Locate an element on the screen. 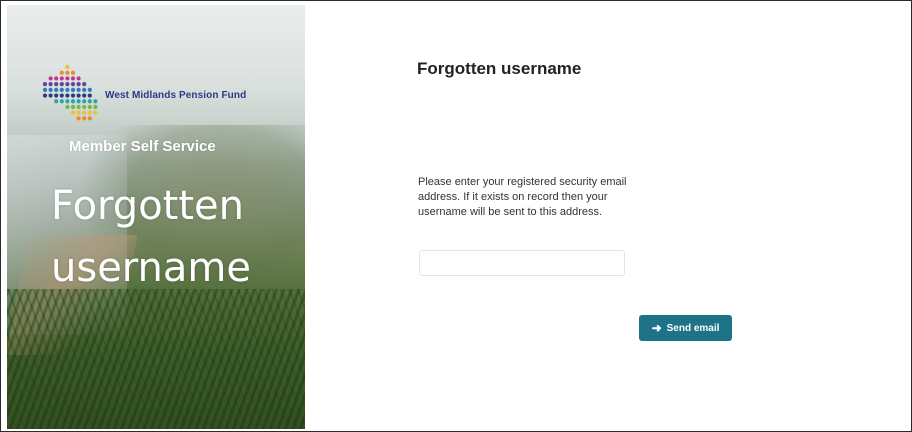 The width and height of the screenshot is (912, 432). brand-logo: West Midlands Pension Fund is located at coordinates (143, 94).